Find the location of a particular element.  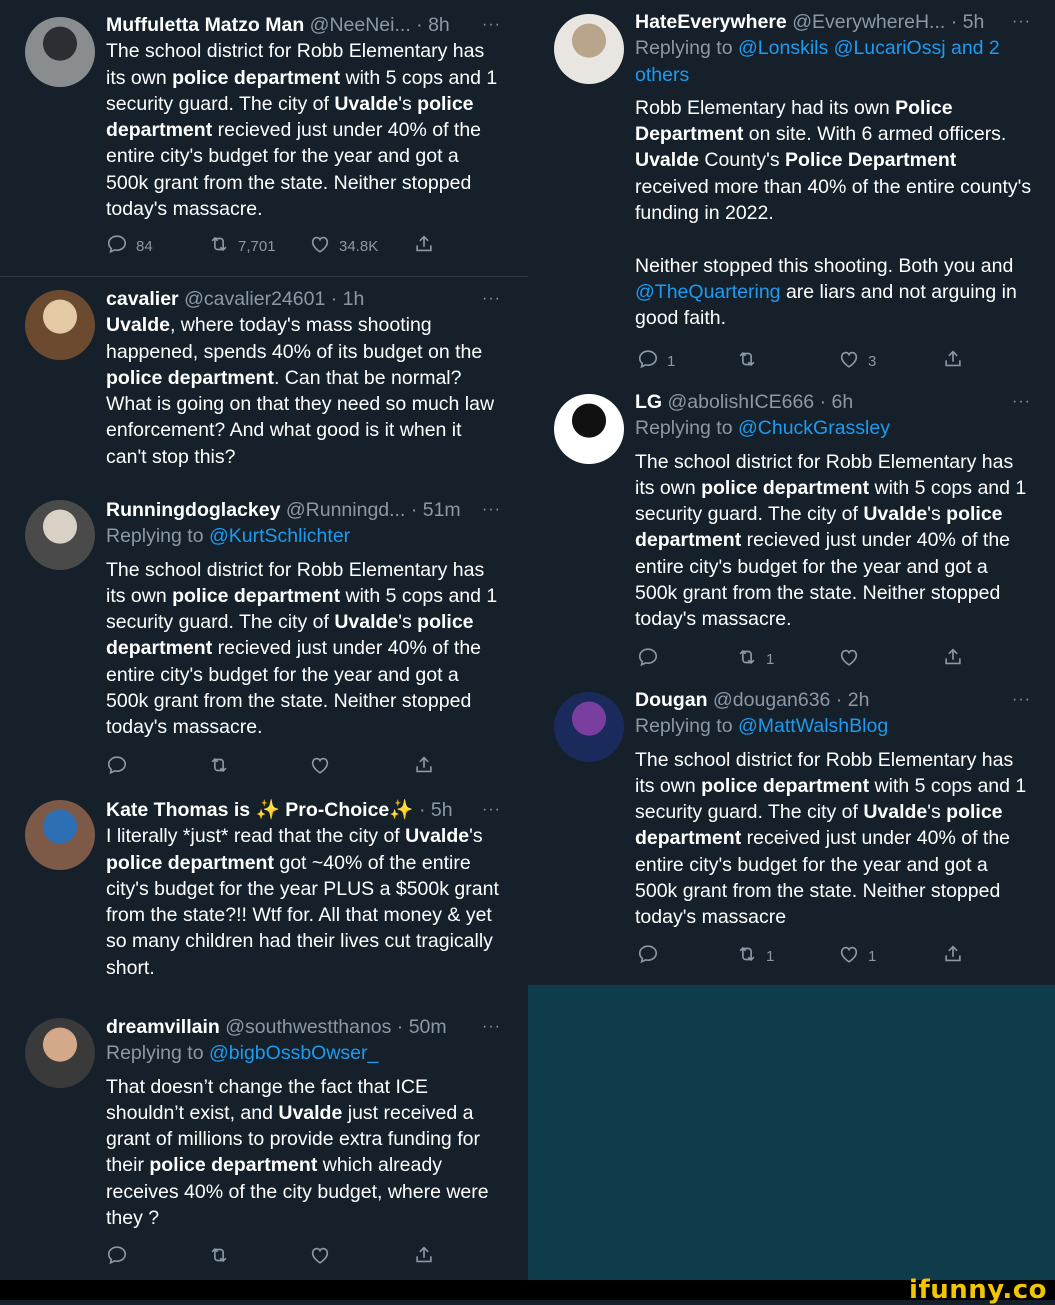

like-button: 3 is located at coordinates (857, 361).